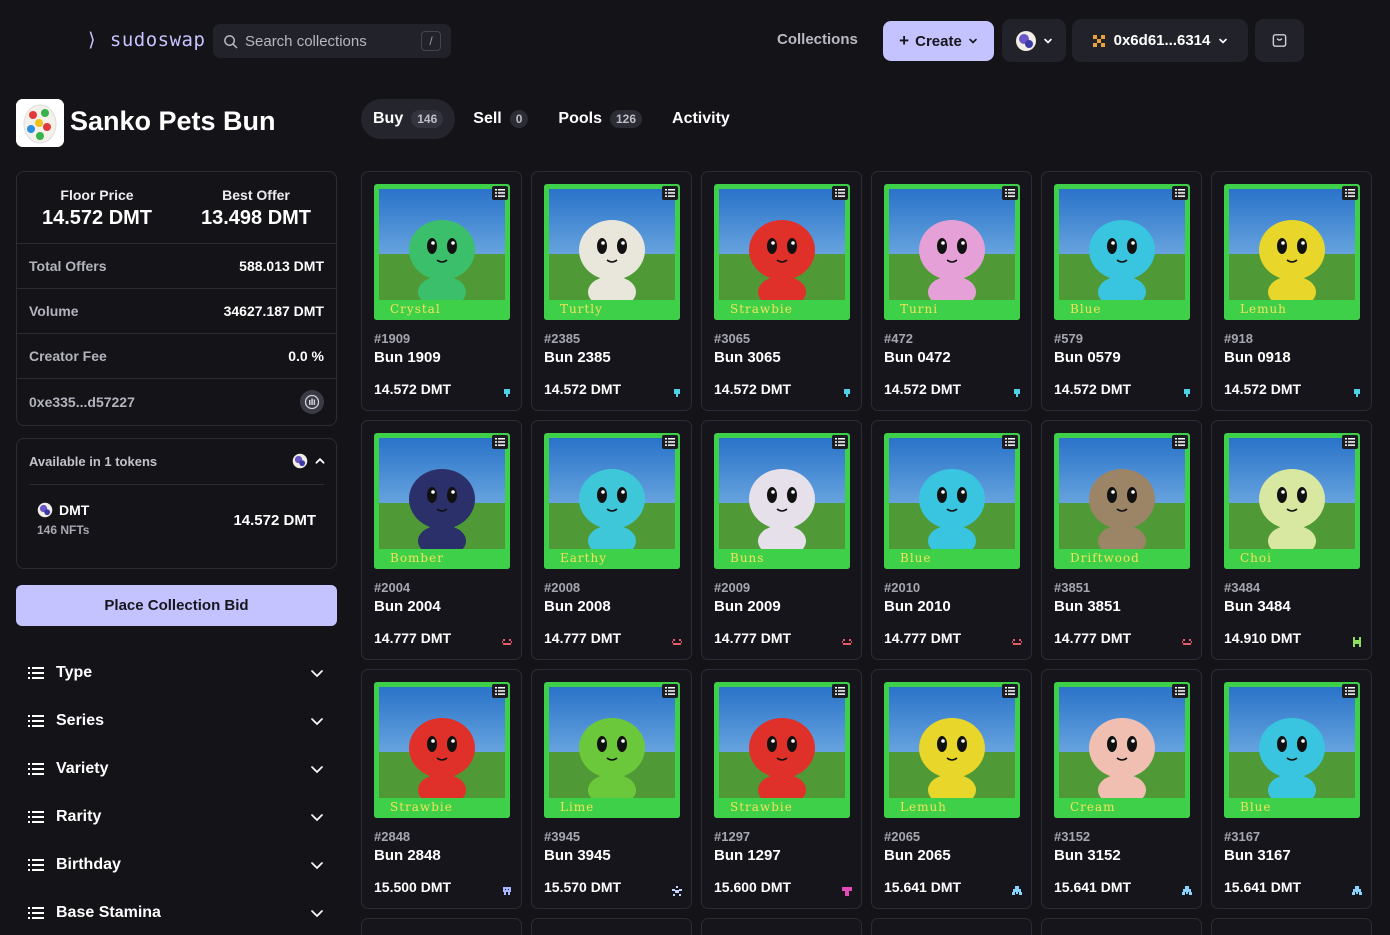 The image size is (1390, 935). I want to click on nft-token-id: #918, so click(1238, 338).